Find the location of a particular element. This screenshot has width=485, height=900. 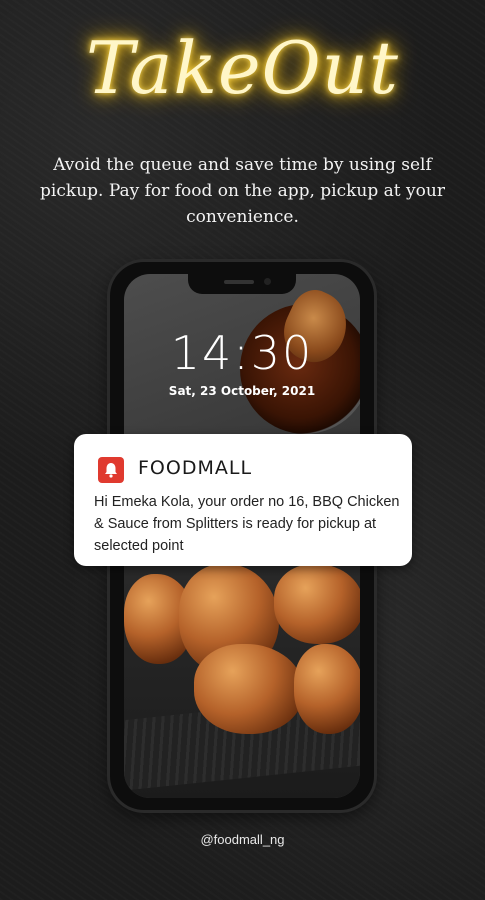

page-title: TakeOut is located at coordinates (242, 68).